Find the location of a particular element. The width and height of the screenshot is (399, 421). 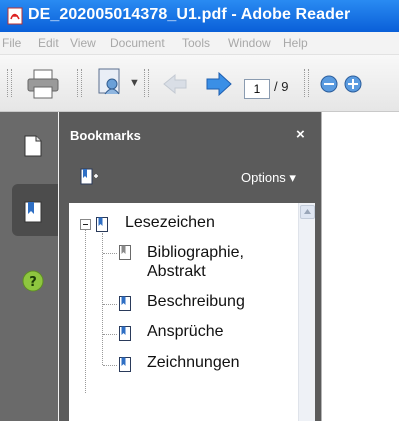

menu-tools: Tools is located at coordinates (196, 43).